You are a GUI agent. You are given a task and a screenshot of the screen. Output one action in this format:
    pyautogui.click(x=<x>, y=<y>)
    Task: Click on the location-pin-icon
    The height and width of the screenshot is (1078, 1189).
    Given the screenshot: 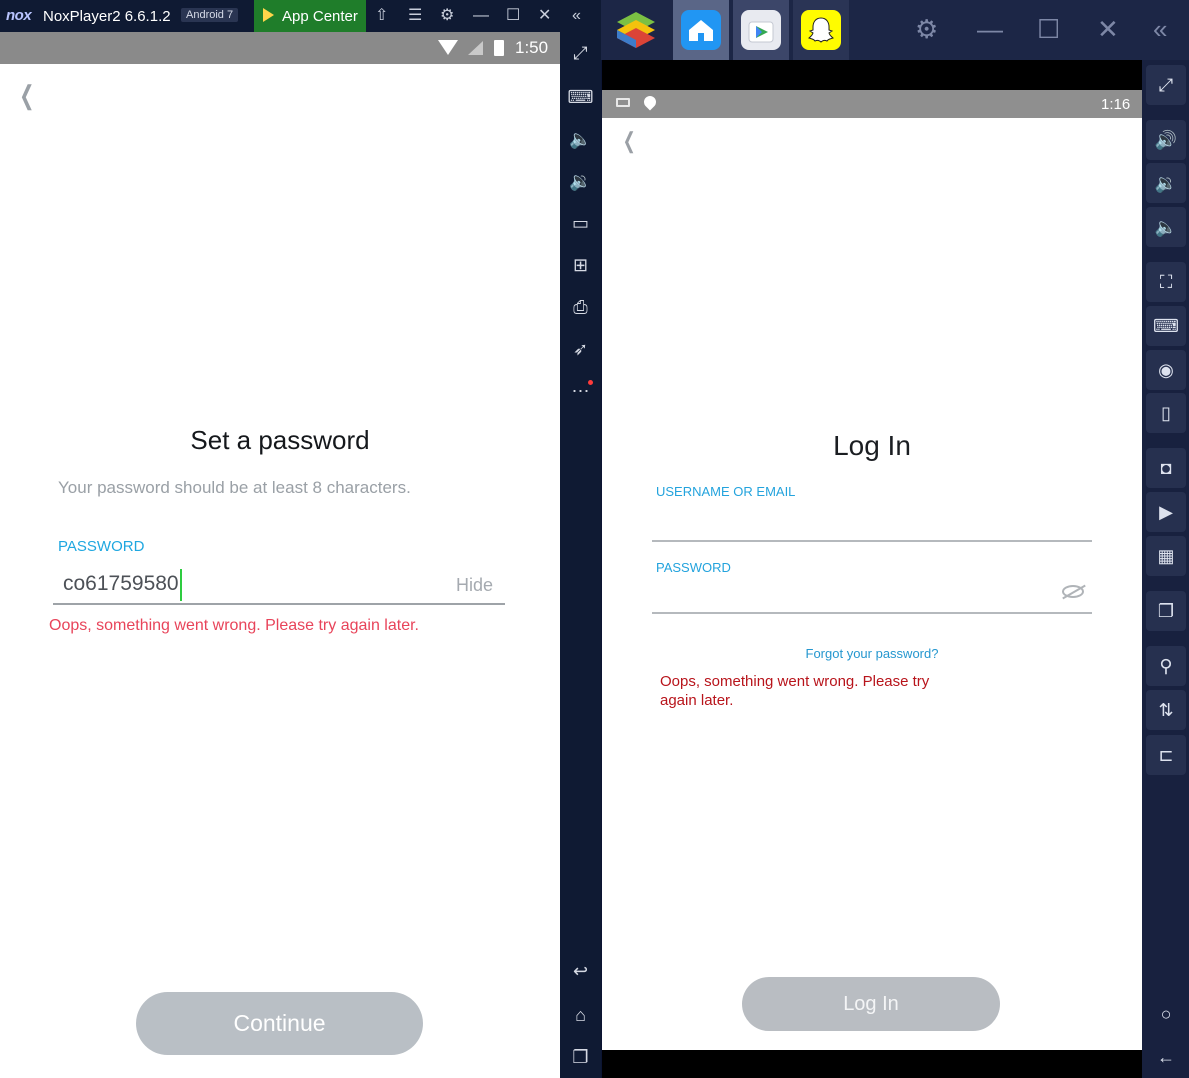 What is the action you would take?
    pyautogui.click(x=650, y=102)
    